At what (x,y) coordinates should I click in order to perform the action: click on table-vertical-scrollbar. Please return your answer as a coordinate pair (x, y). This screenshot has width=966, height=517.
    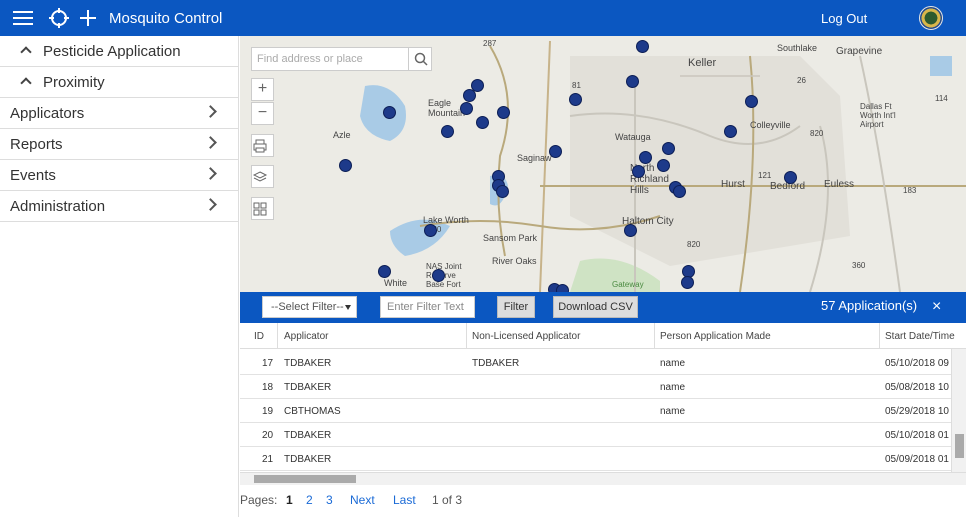
    Looking at the image, I should click on (958, 410).